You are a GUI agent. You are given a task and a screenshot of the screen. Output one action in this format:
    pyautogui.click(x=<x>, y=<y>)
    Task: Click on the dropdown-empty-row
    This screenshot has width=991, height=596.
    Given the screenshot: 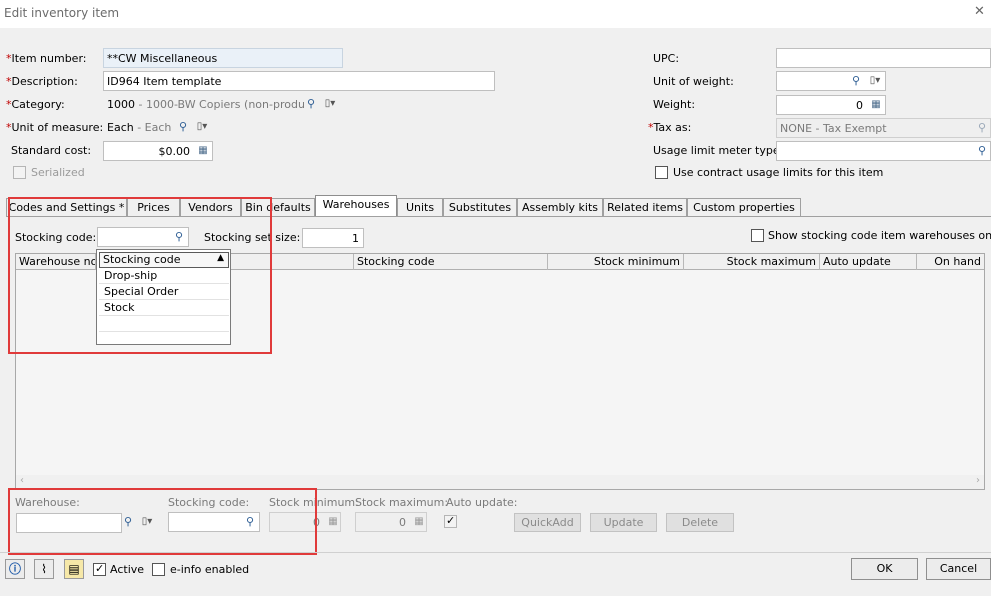 What is the action you would take?
    pyautogui.click(x=164, y=324)
    